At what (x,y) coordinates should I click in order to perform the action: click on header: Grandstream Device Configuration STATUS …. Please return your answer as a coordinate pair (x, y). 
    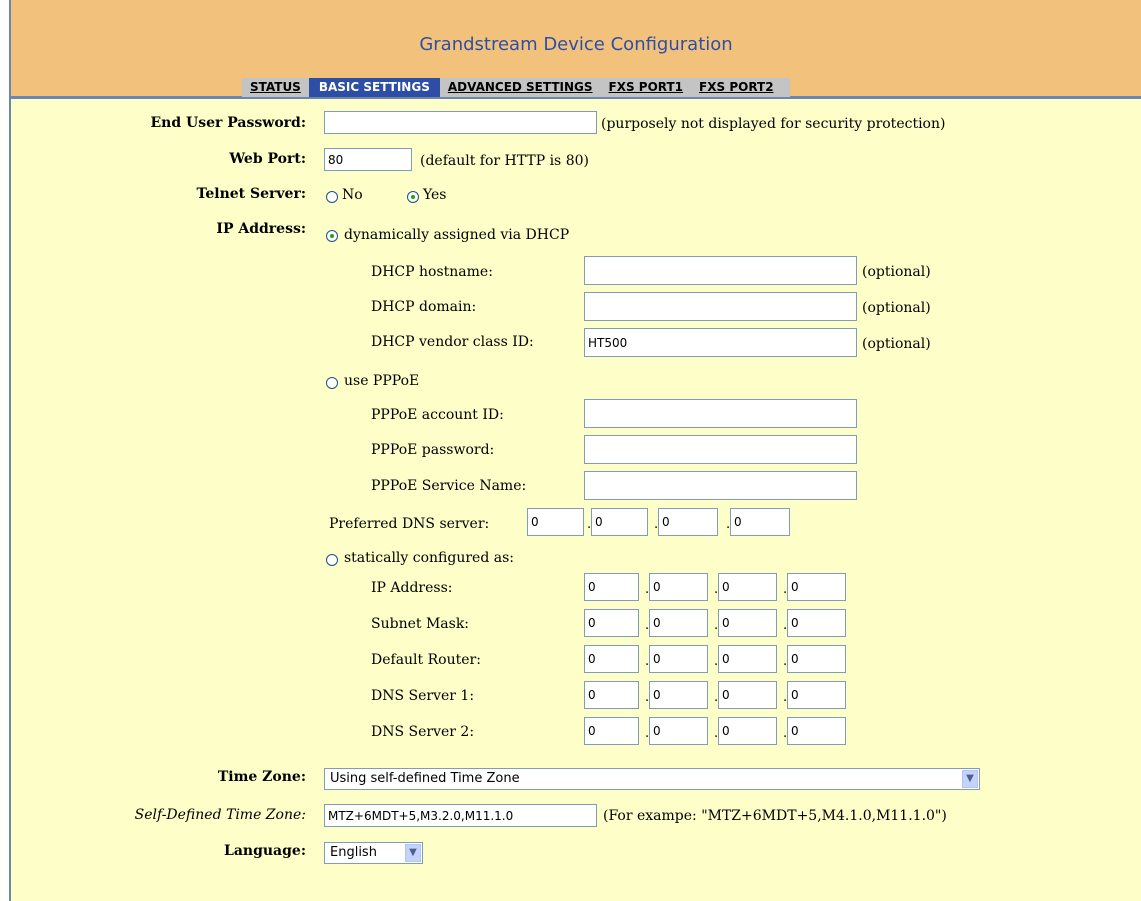
    Looking at the image, I should click on (576, 49).